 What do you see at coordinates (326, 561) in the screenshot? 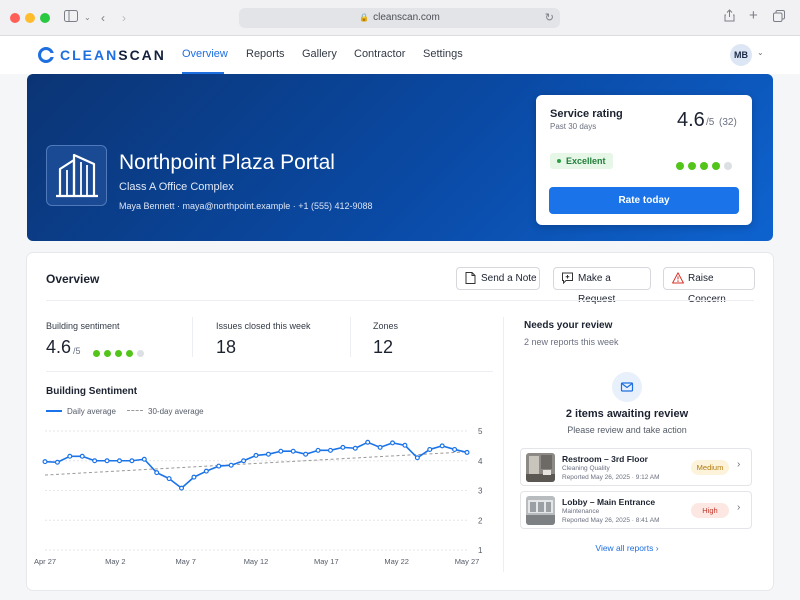
I see `x-tick-label: May 17` at bounding box center [326, 561].